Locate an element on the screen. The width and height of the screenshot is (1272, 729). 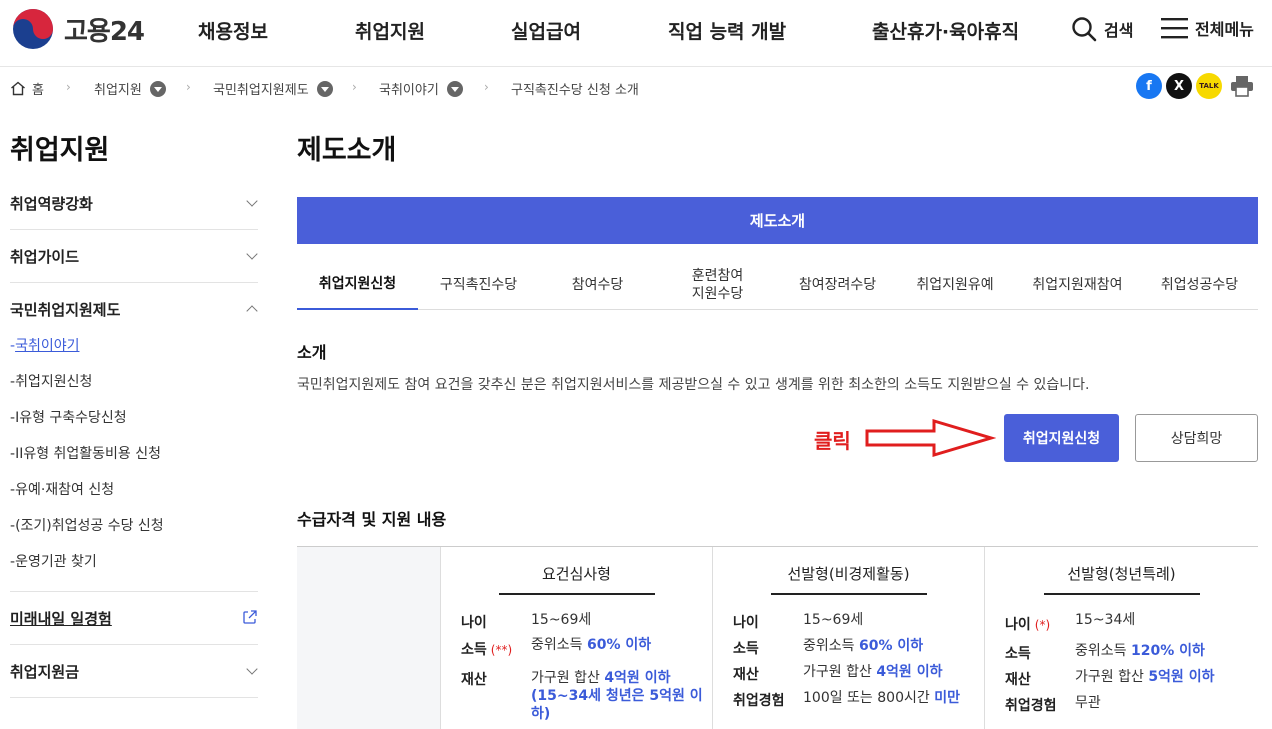
divider is located at coordinates (134, 697).